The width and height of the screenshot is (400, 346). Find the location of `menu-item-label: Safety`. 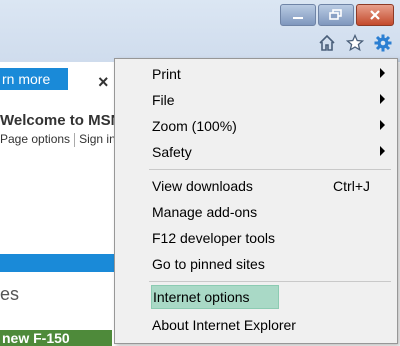

menu-item-label: Safety is located at coordinates (172, 152).